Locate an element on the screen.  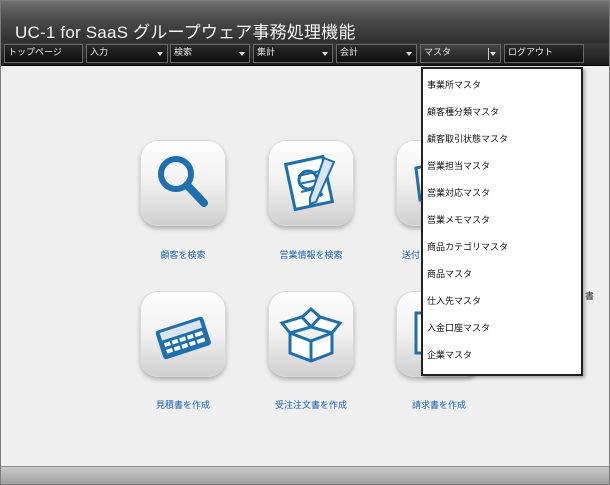
menu-item-customer-status-master: 顧客取引状態マスタ is located at coordinates (467, 140).